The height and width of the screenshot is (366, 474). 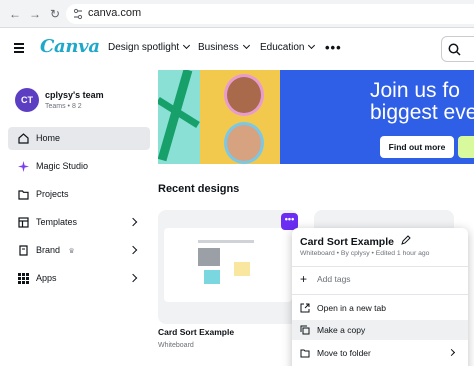 I want to click on team-name: cplysy's team, so click(x=74, y=95).